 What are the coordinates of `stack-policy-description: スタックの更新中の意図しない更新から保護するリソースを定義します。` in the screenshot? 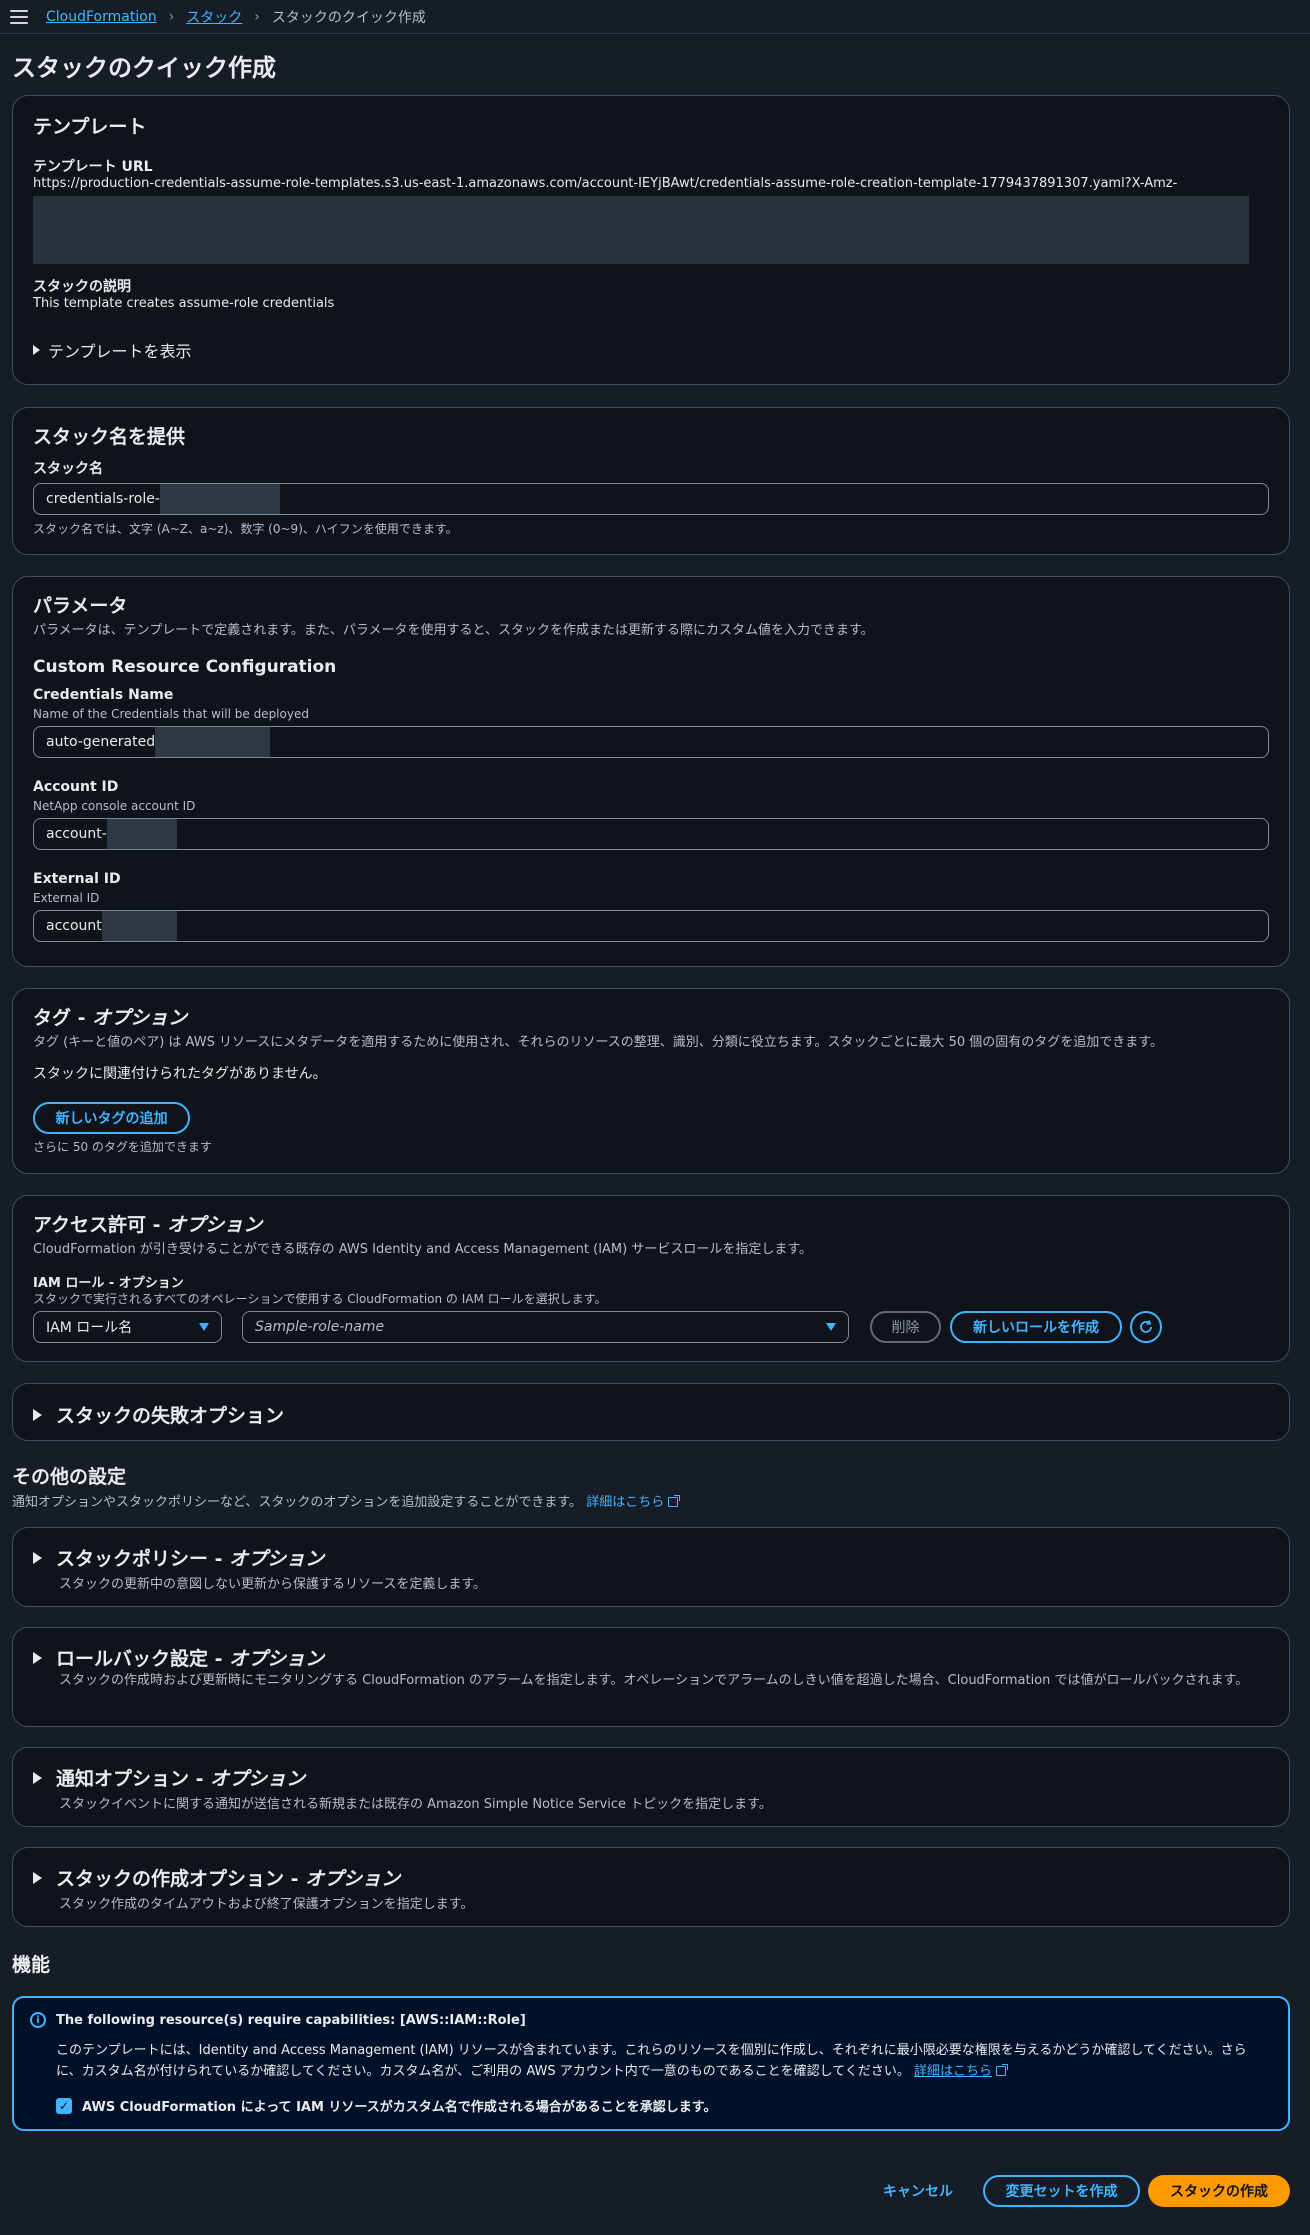 It's located at (273, 1584).